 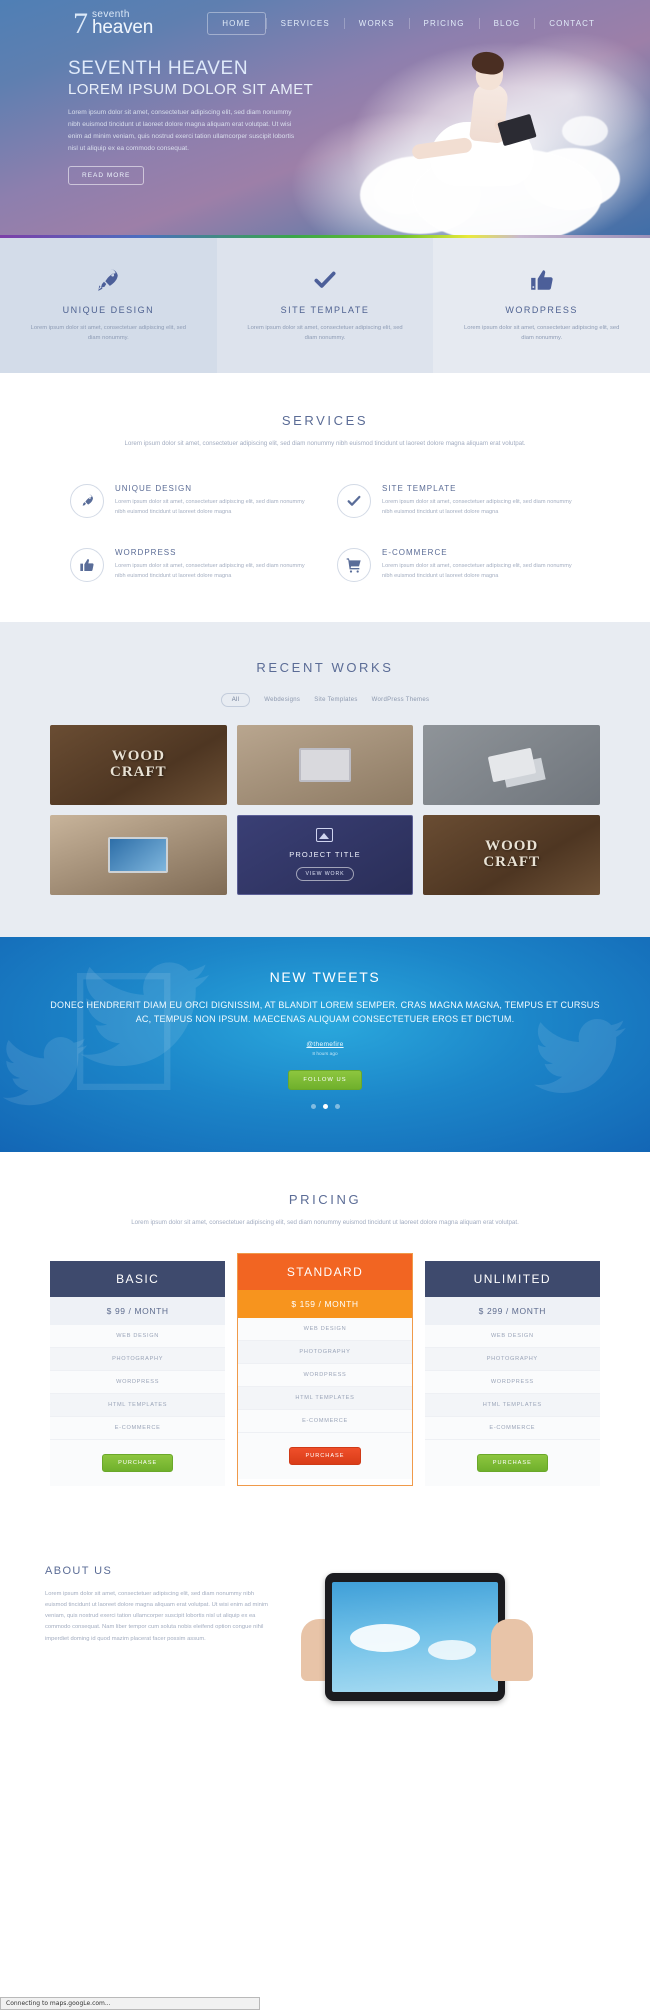 I want to click on works-title: RECENT WORKS, so click(x=325, y=667).